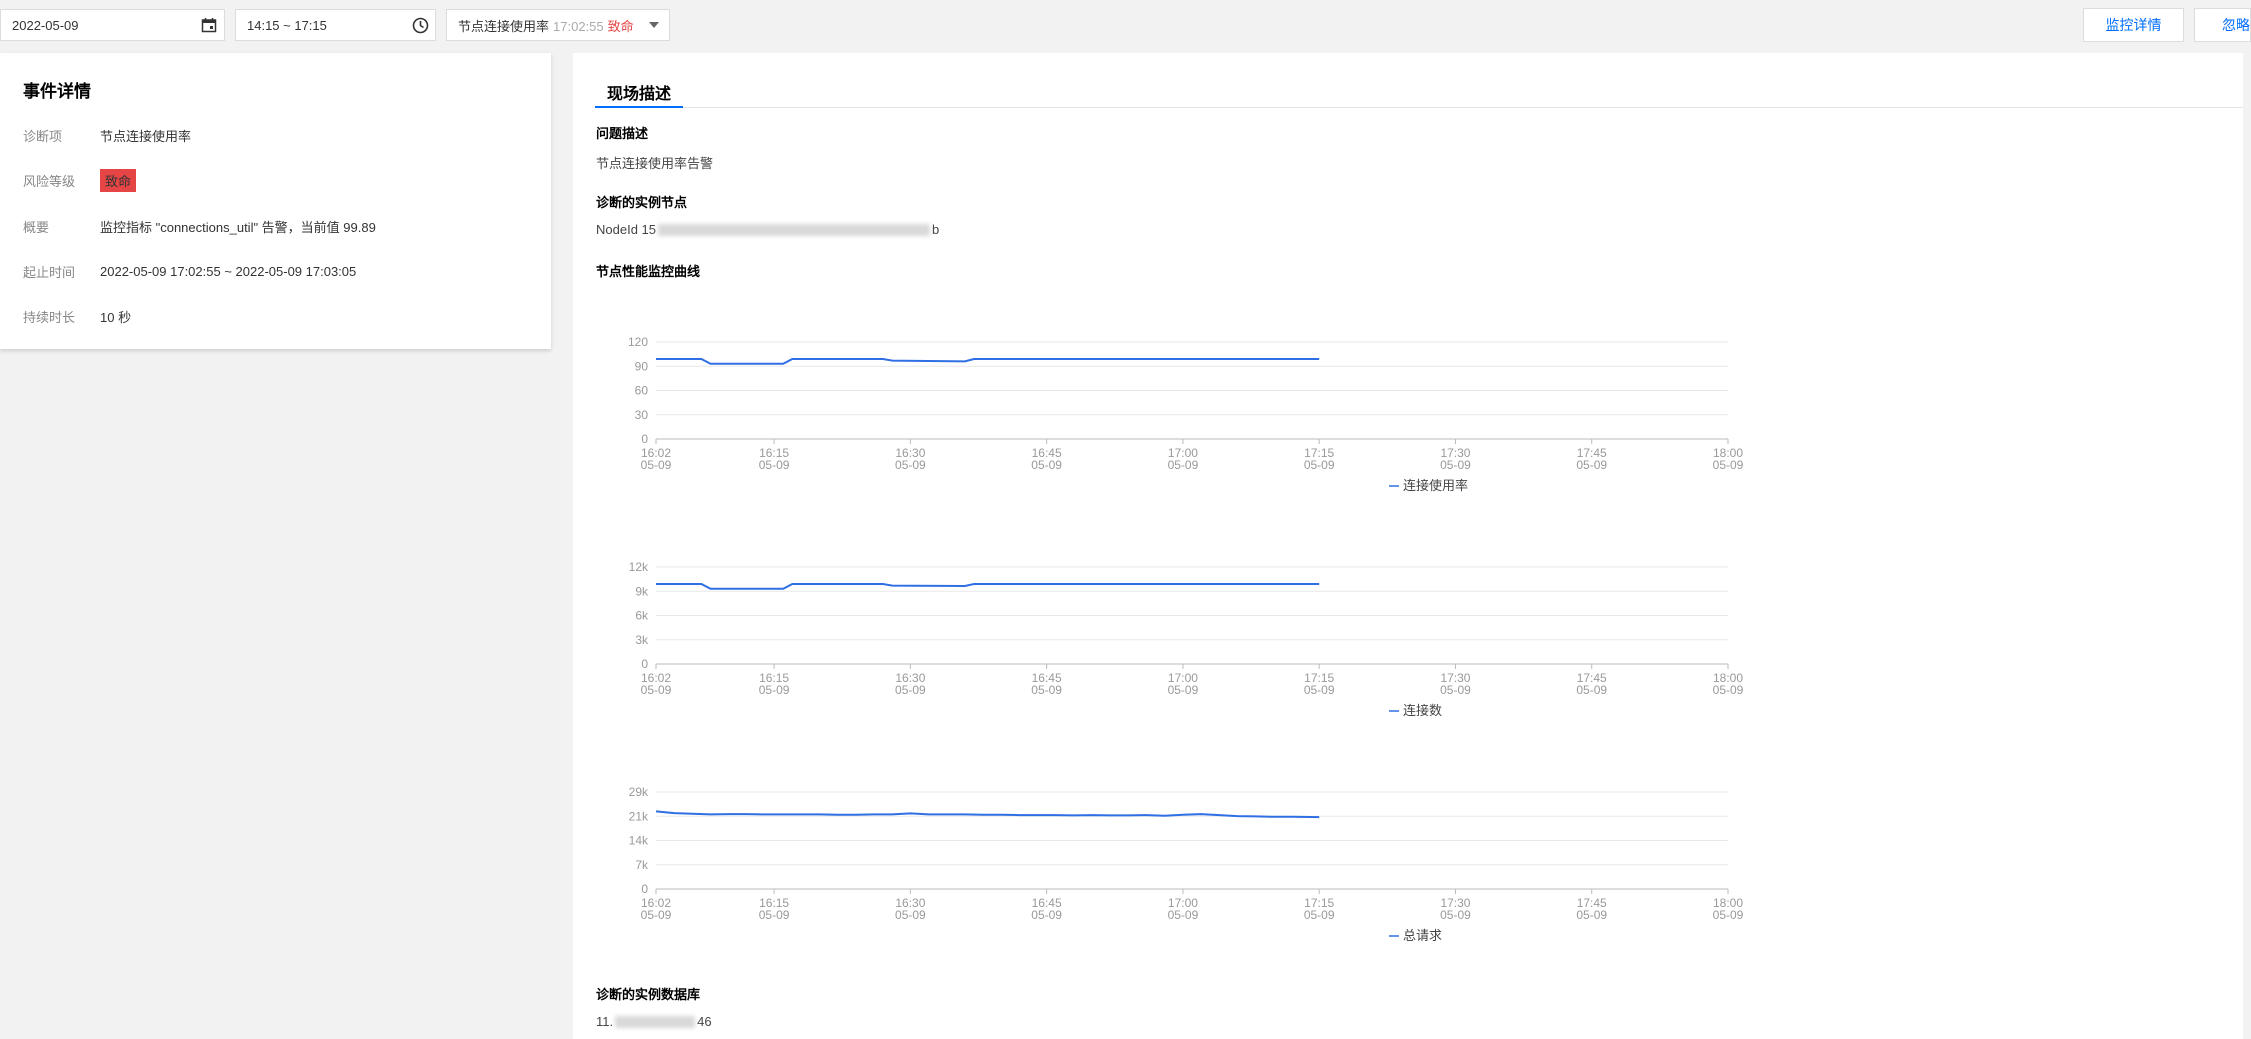  I want to click on detail-label: 诊断项, so click(43, 136).